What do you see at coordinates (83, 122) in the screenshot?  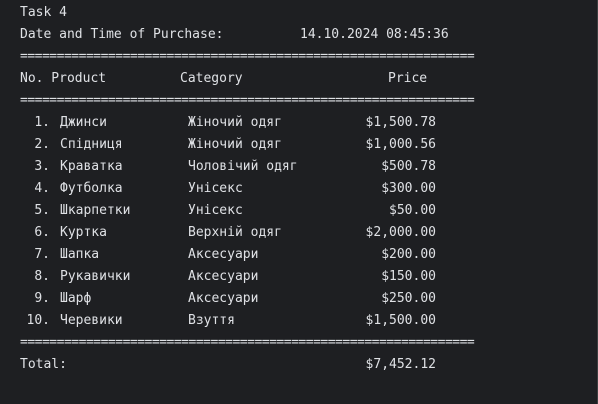 I see `item-product: Джинси` at bounding box center [83, 122].